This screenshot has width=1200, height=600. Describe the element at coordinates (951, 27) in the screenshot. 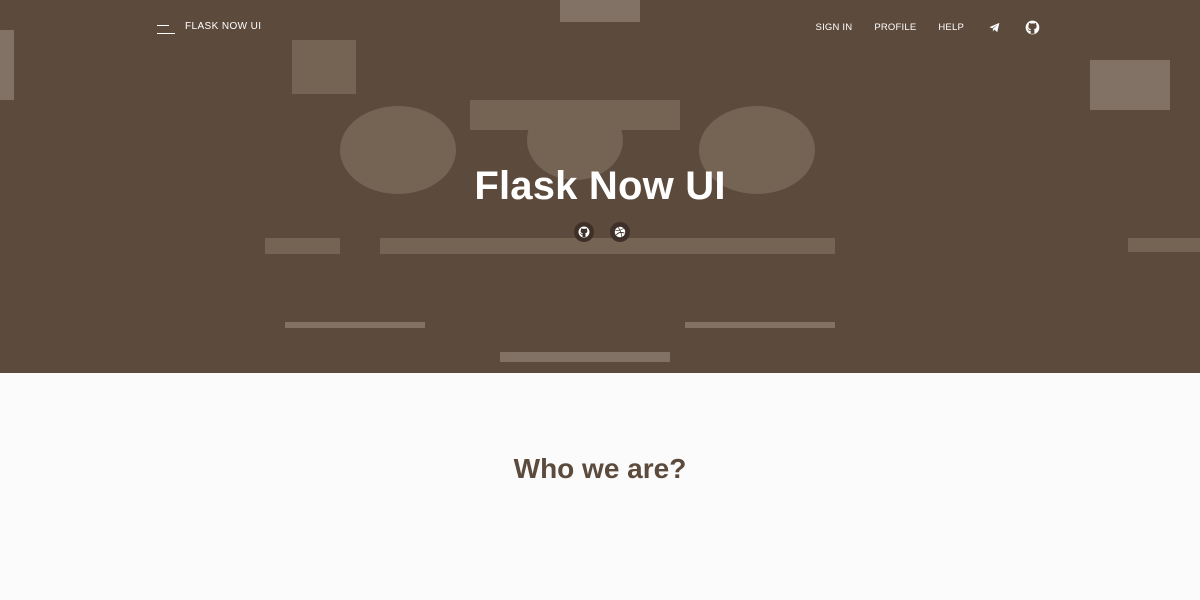

I see `nav-help-link: HELP` at that location.